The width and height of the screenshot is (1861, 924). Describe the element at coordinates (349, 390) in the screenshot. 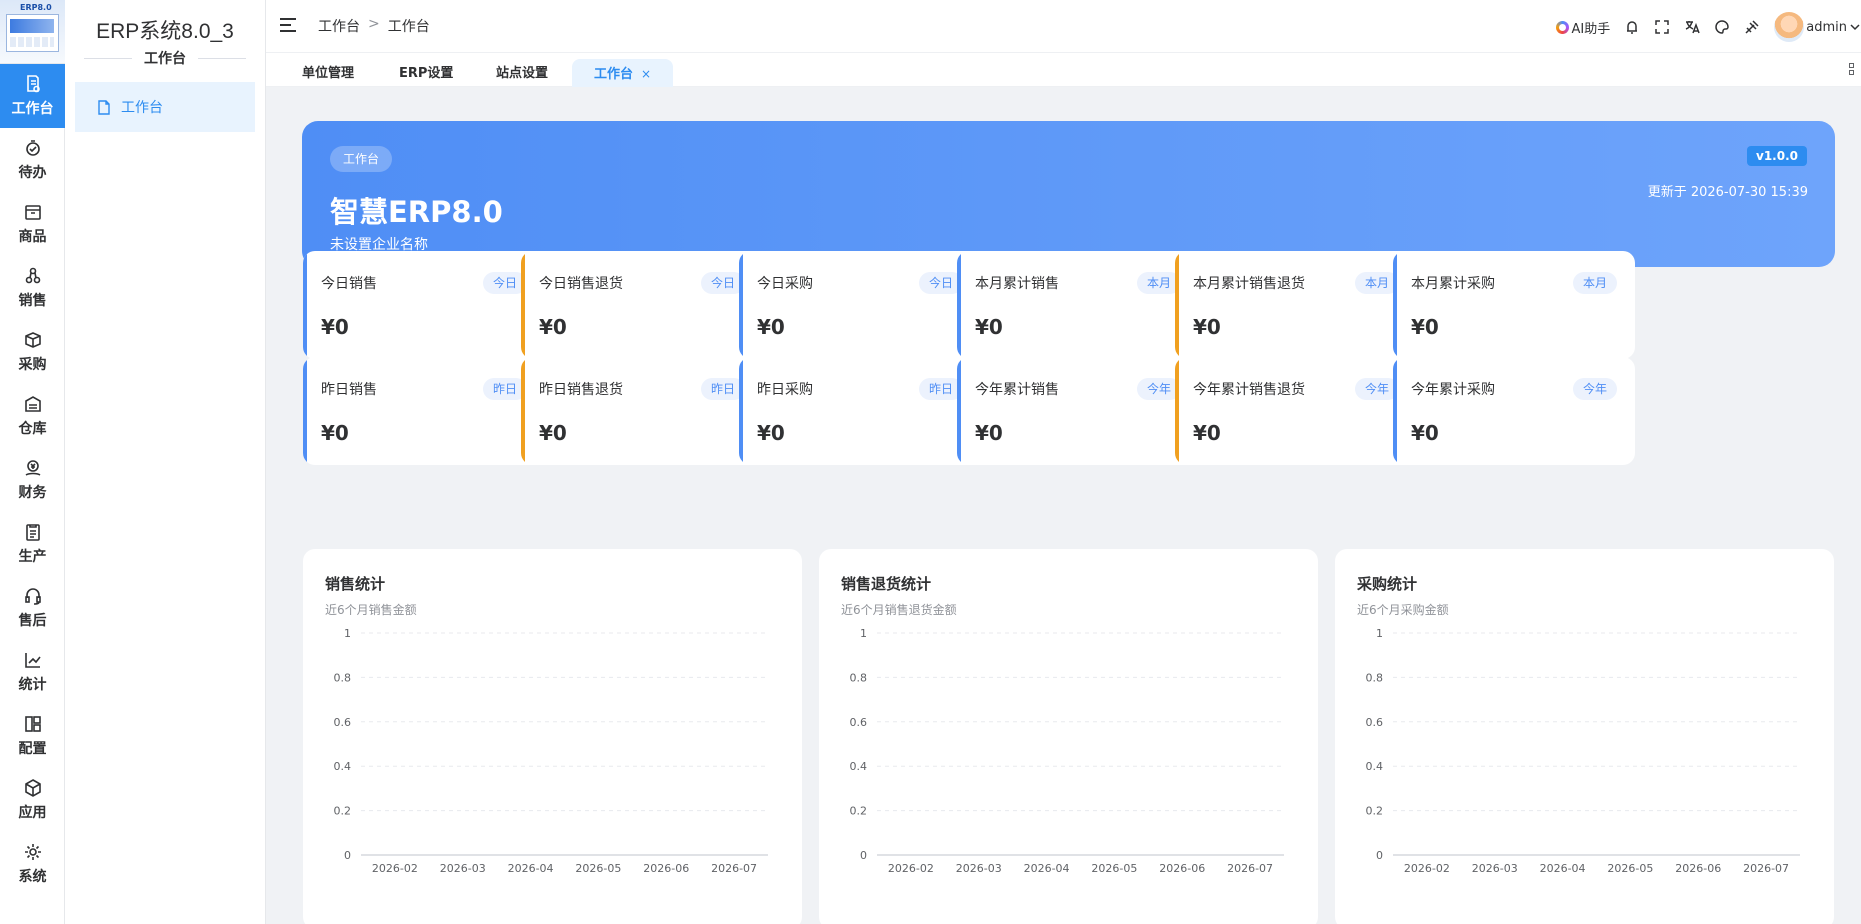

I see `stat-name: 昨日销售` at that location.